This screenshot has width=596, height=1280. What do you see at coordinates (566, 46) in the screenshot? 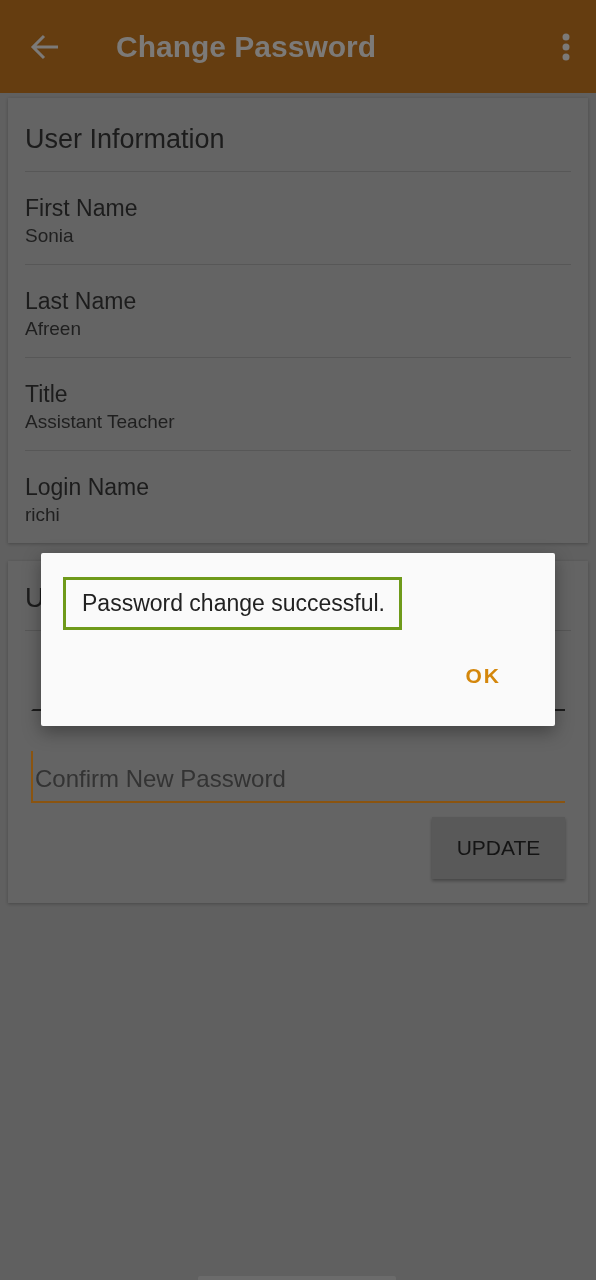
I see `more-options-icon` at bounding box center [566, 46].